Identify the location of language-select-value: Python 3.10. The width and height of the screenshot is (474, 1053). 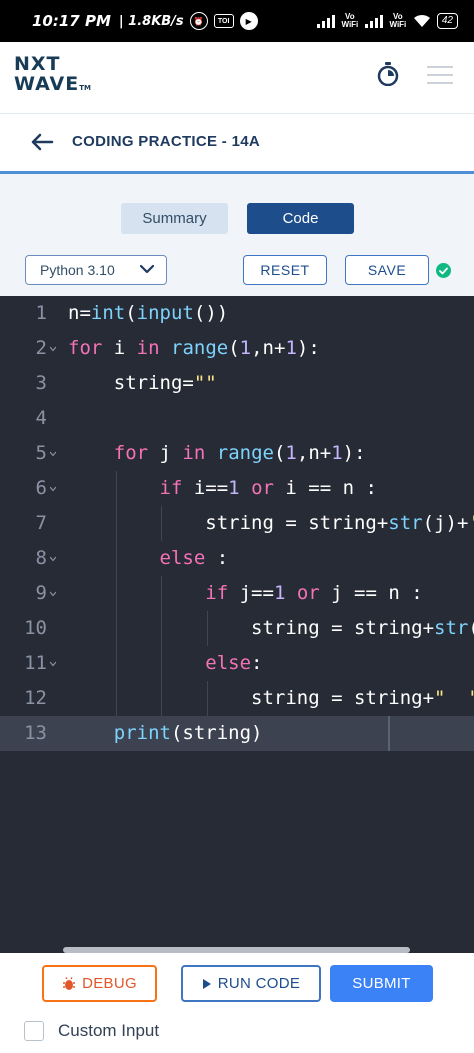
(77, 270).